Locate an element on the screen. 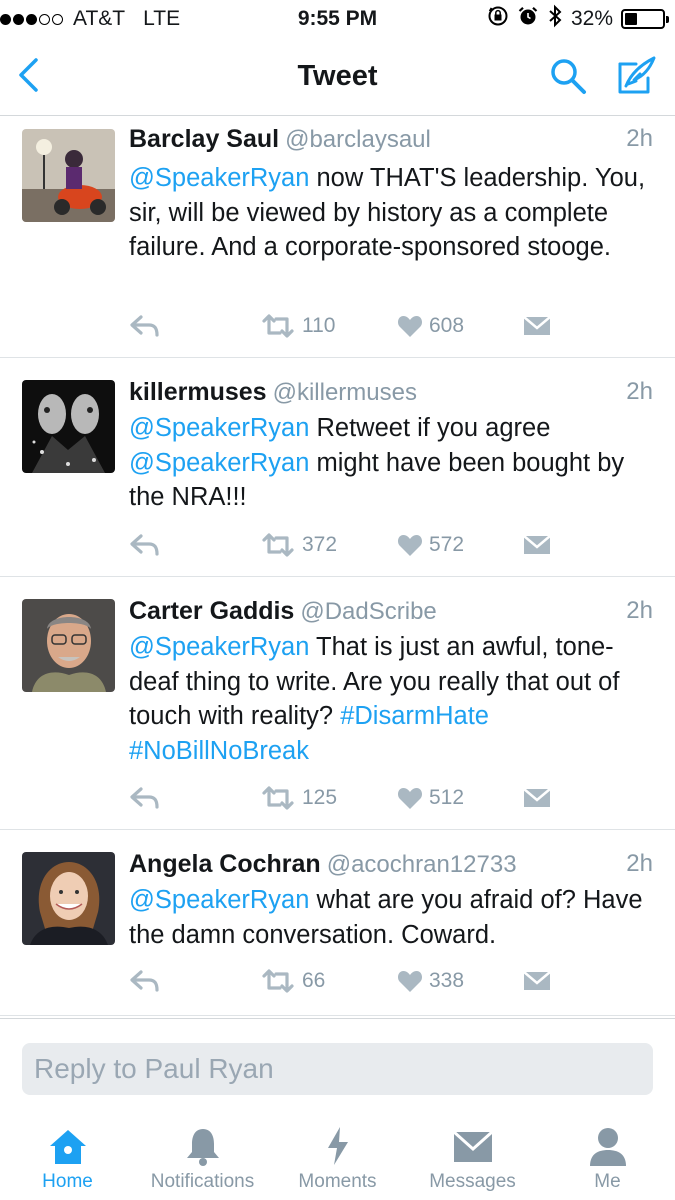 This screenshot has height=1200, width=675. bluetooth-icon is located at coordinates (555, 19).